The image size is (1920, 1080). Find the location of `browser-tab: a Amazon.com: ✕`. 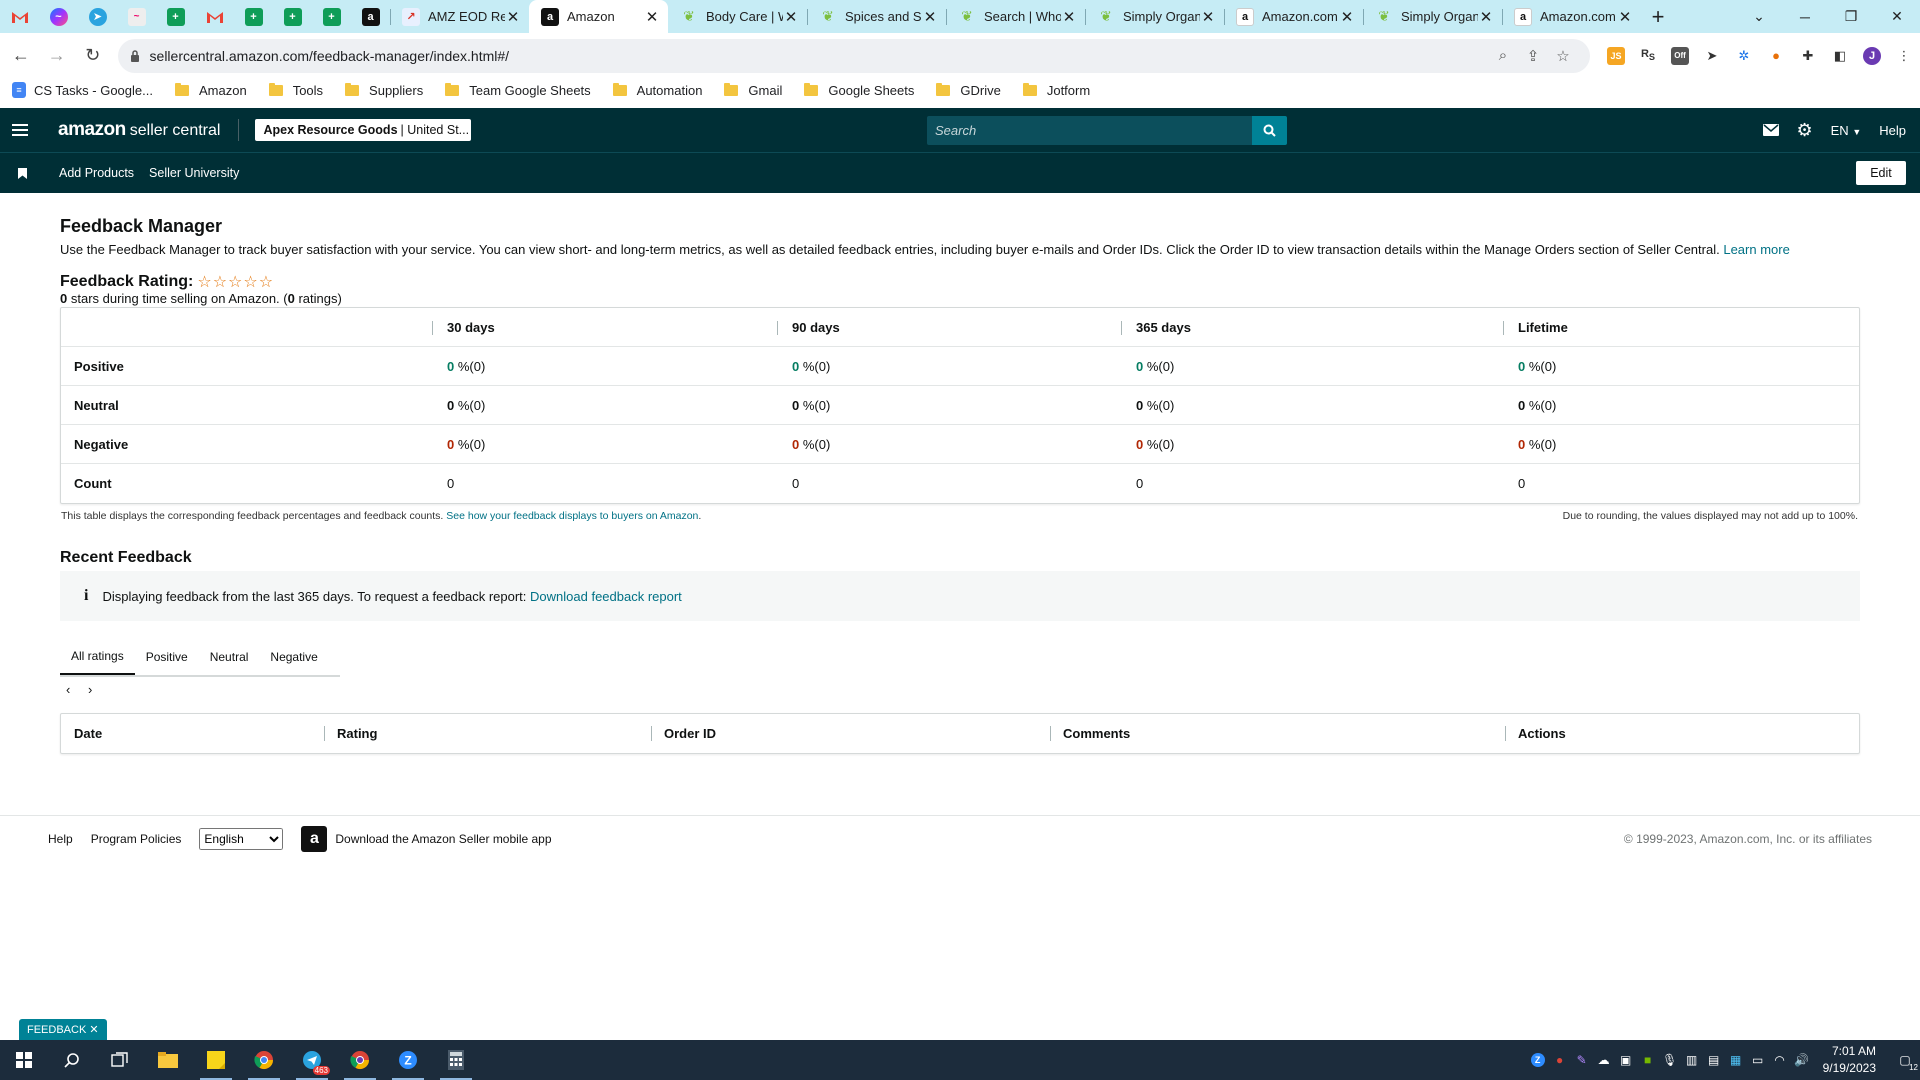

browser-tab: a Amazon.com: ✕ is located at coordinates (1571, 16).